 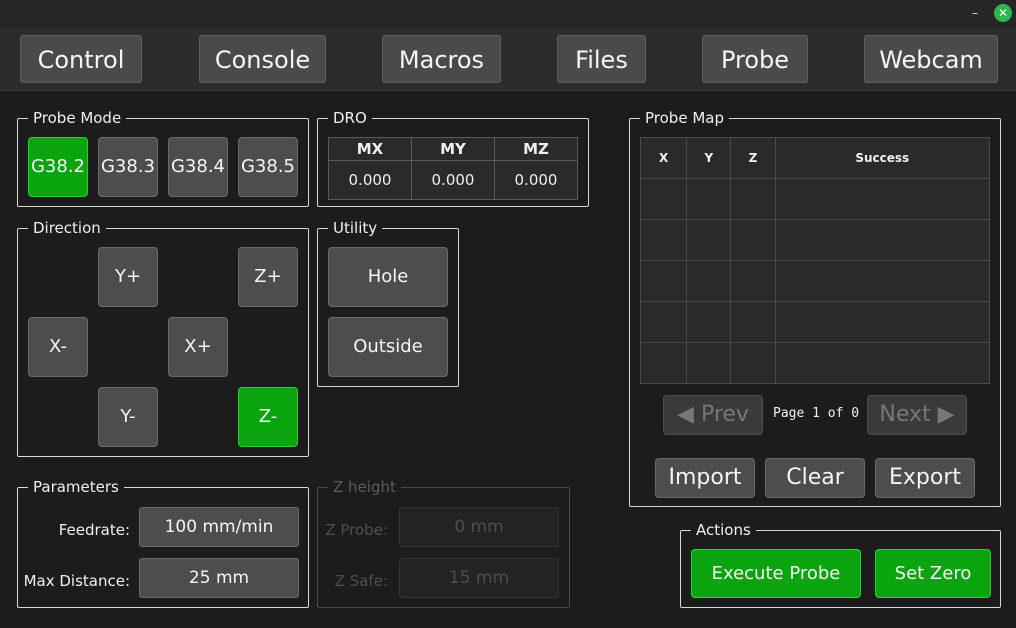 What do you see at coordinates (355, 228) in the screenshot?
I see `utility-title: Utility` at bounding box center [355, 228].